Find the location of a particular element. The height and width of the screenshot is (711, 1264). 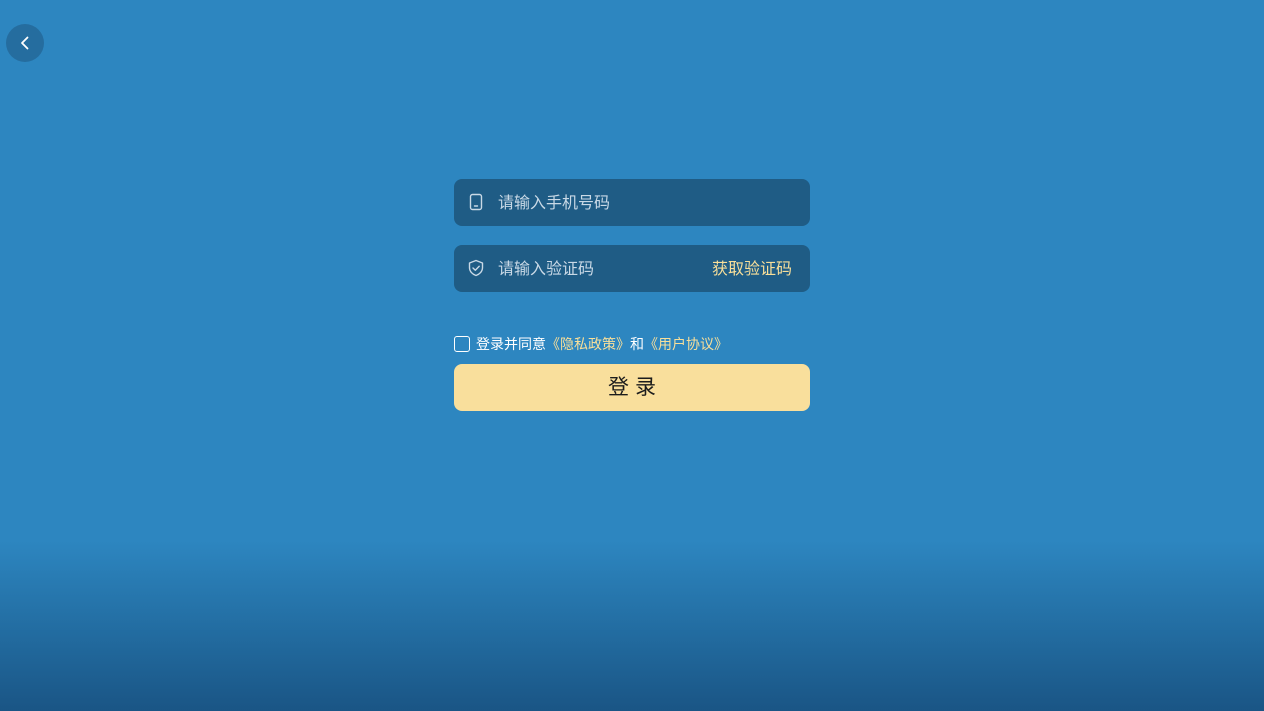

phone-input is located at coordinates (648, 202).